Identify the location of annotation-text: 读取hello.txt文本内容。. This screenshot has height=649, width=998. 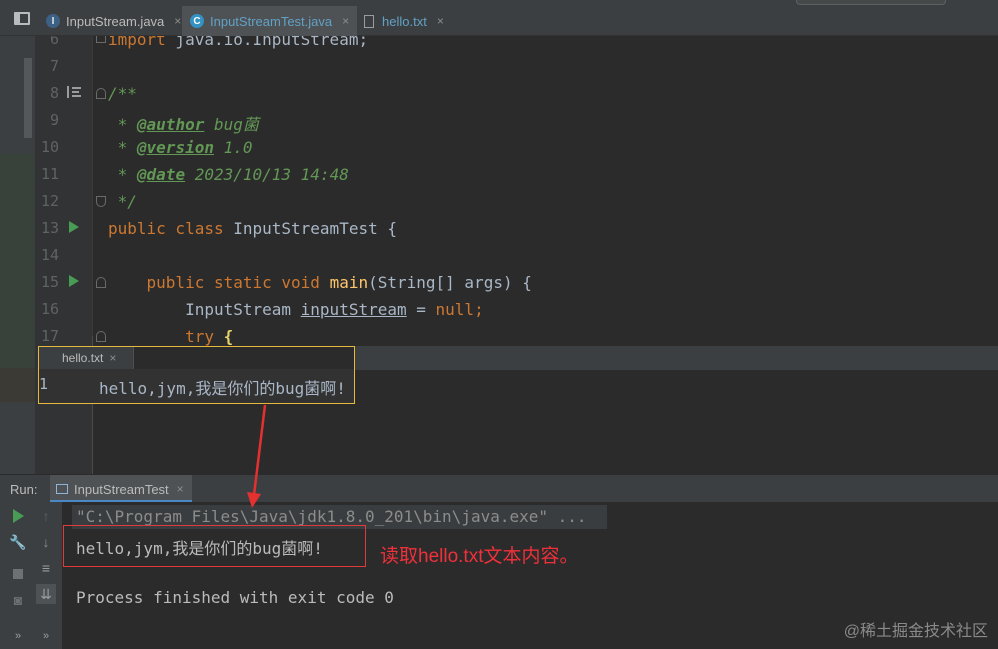
(479, 556).